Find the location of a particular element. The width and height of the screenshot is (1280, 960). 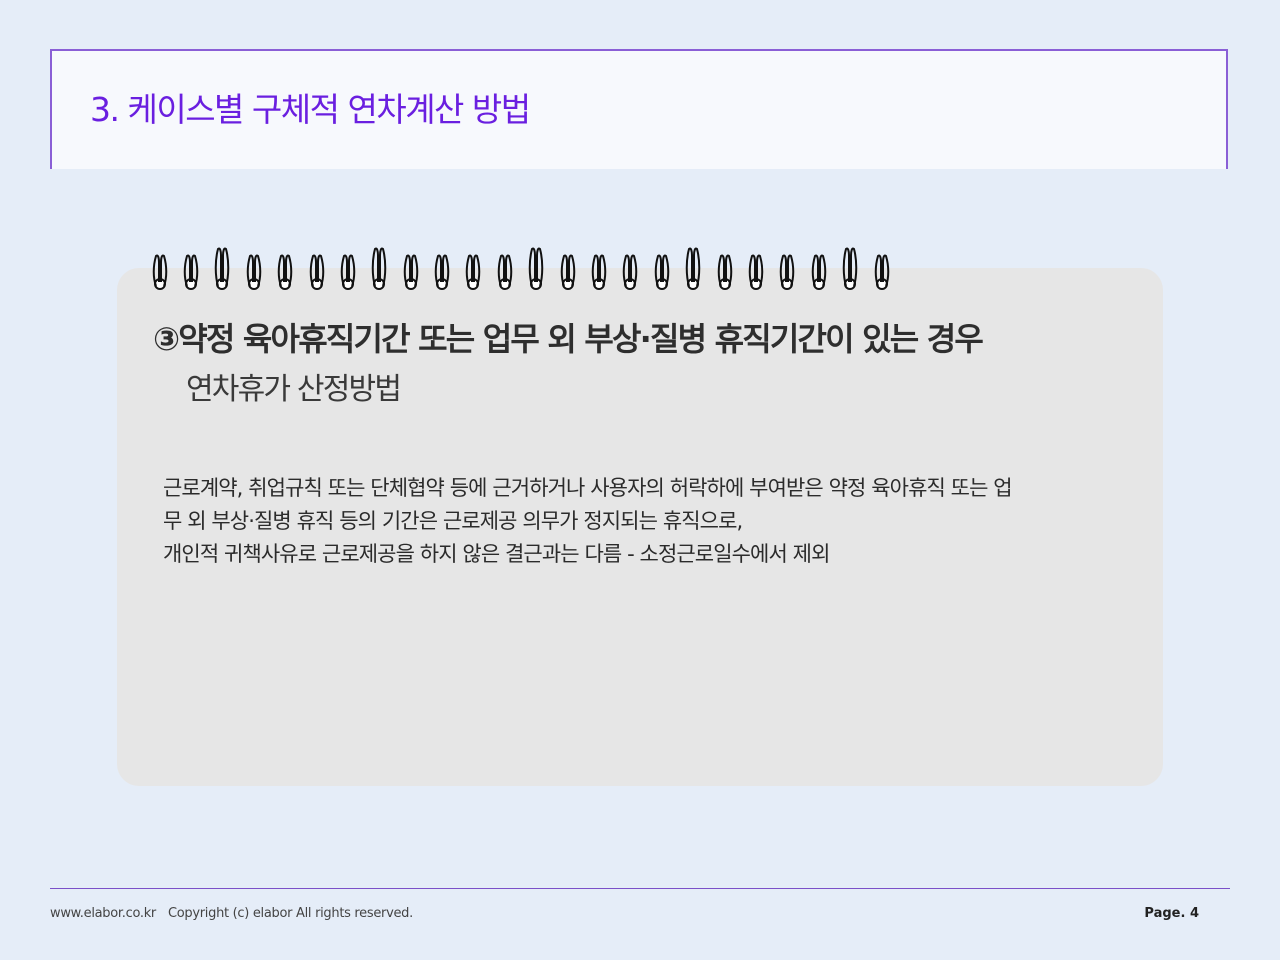

footer-divider is located at coordinates (640, 888).